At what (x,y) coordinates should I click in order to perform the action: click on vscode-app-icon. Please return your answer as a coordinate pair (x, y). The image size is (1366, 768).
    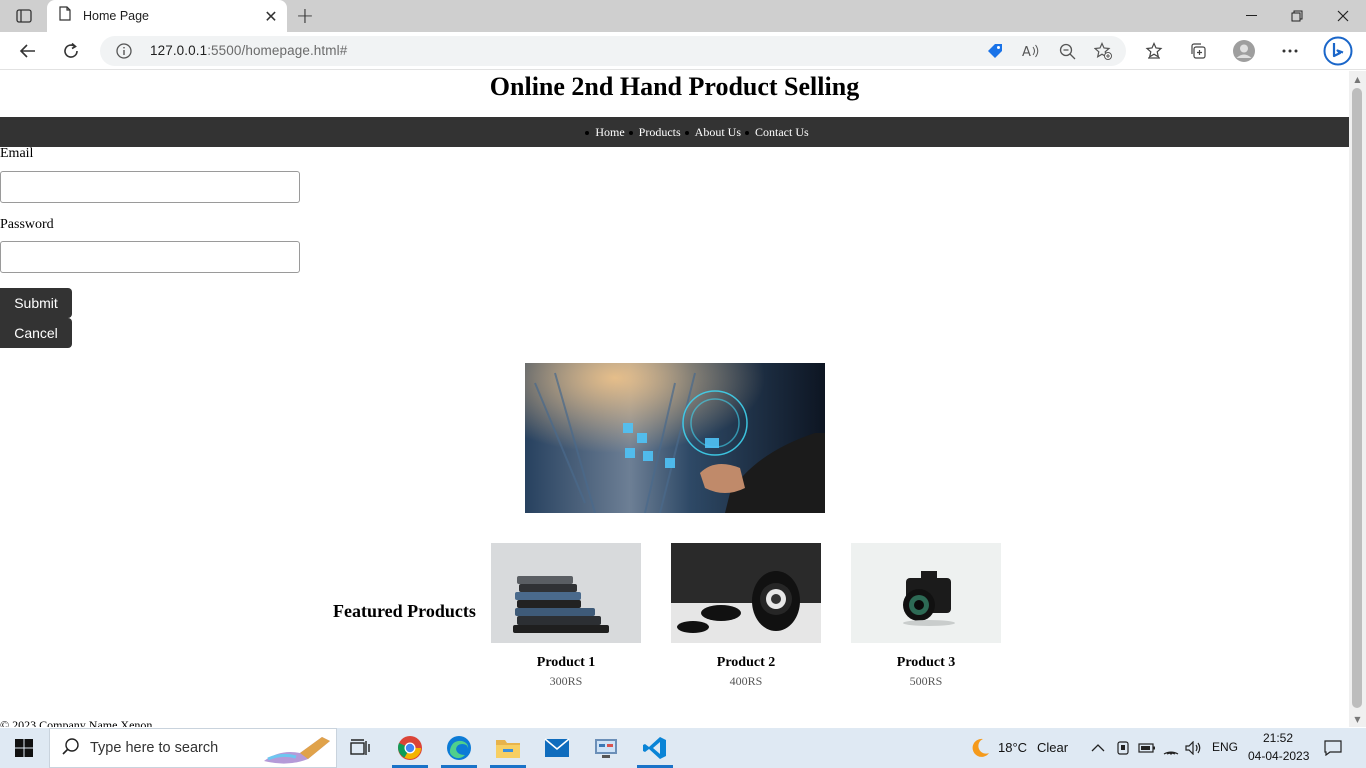
    Looking at the image, I should click on (655, 748).